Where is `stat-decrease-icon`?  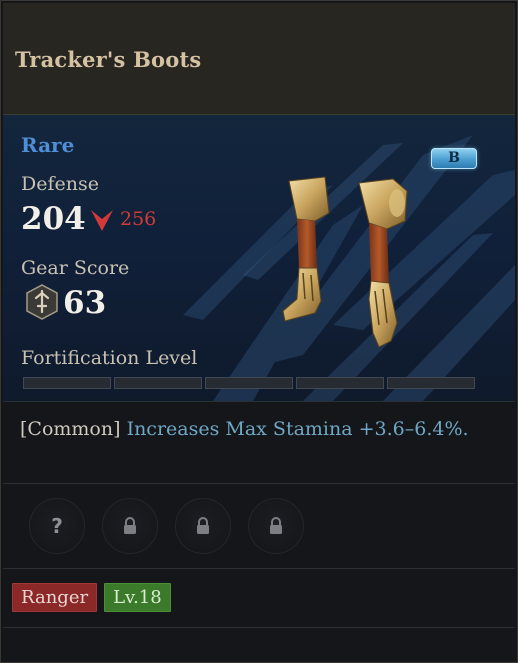 stat-decrease-icon is located at coordinates (102, 220).